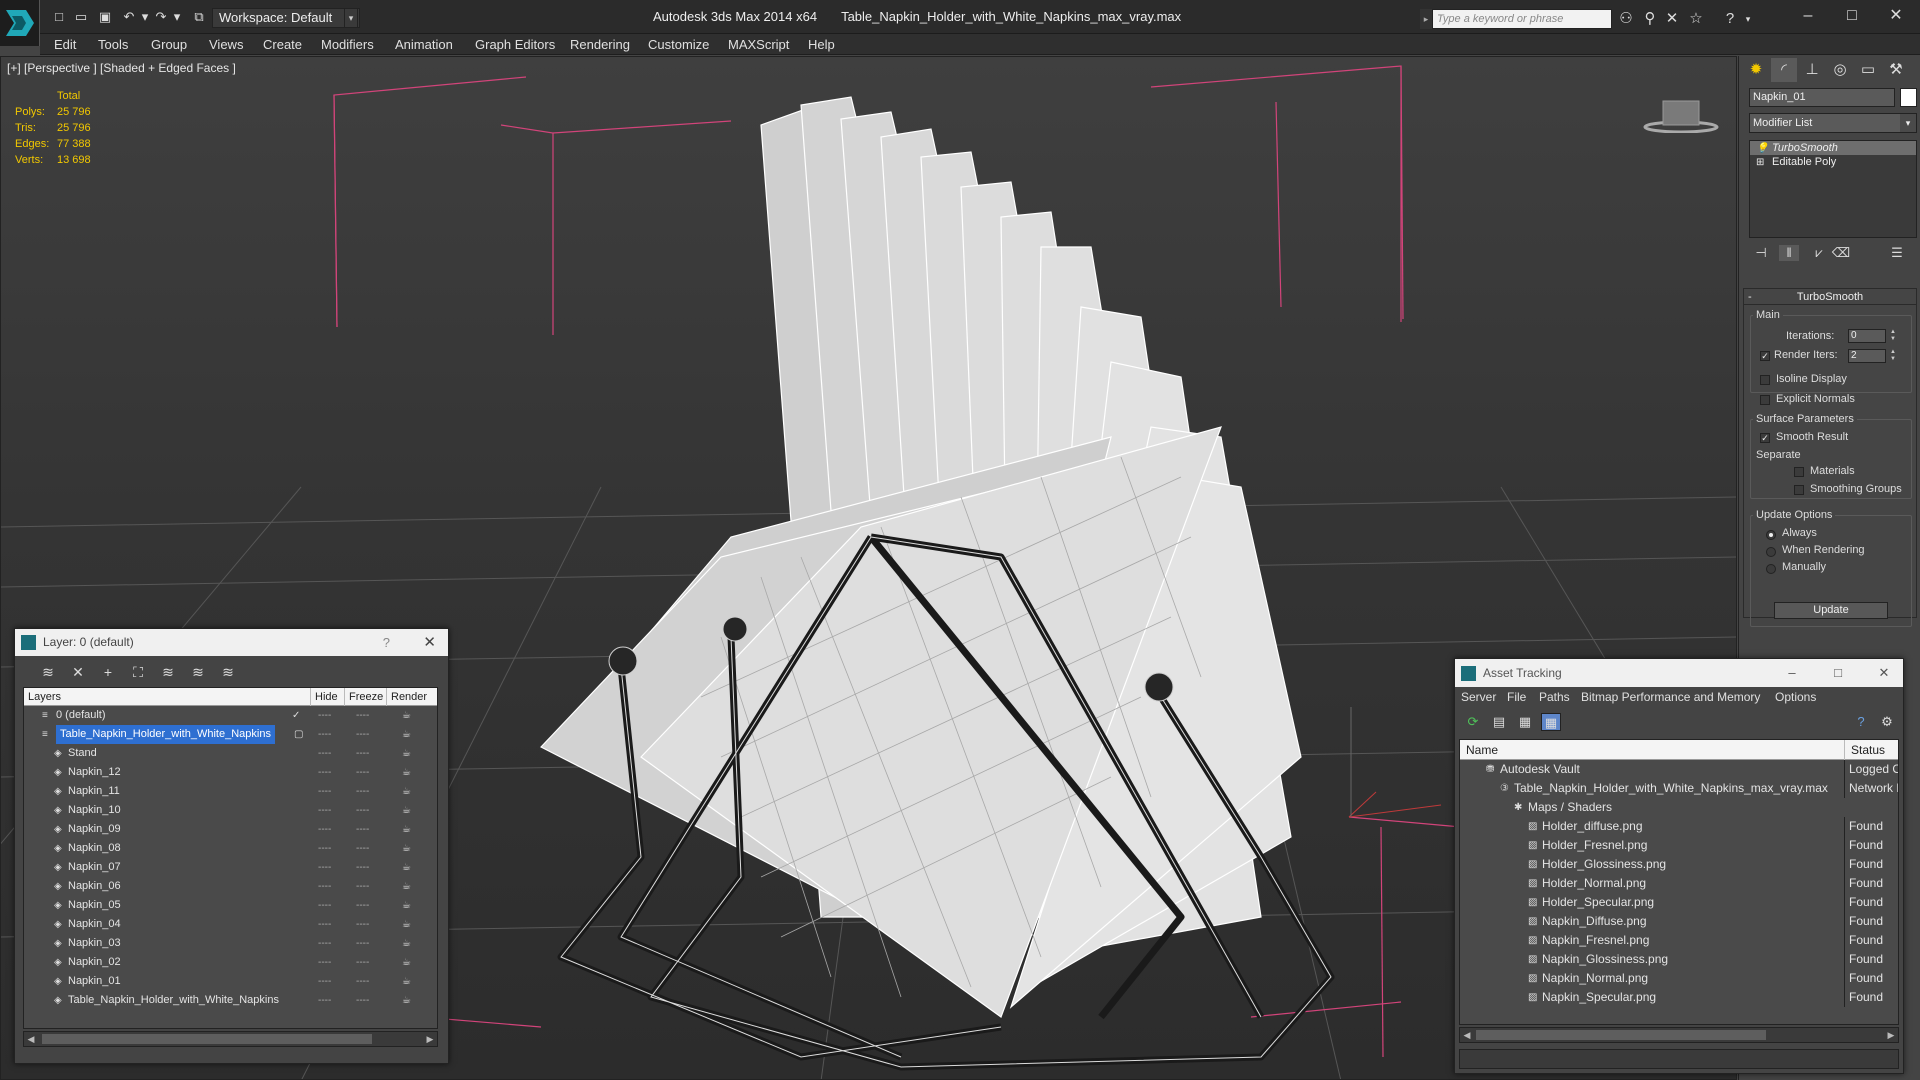  What do you see at coordinates (1795, 697) in the screenshot?
I see `asset-menu-options: Options` at bounding box center [1795, 697].